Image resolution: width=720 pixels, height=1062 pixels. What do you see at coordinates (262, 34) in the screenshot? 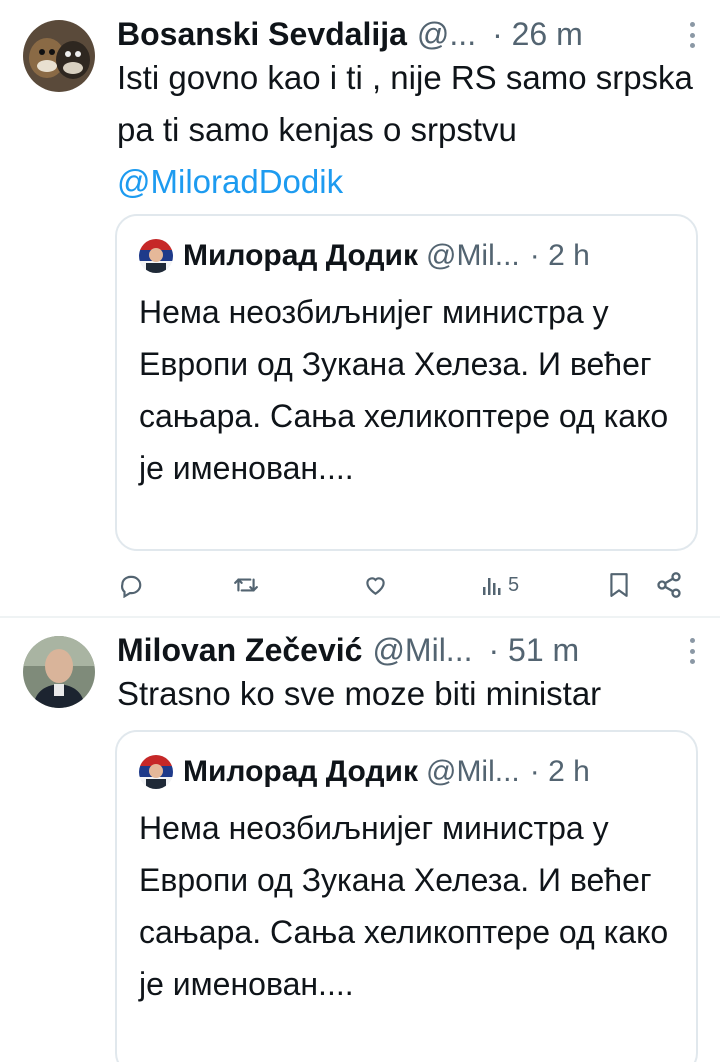
I see `author-name: Bosanski Sevdalija` at bounding box center [262, 34].